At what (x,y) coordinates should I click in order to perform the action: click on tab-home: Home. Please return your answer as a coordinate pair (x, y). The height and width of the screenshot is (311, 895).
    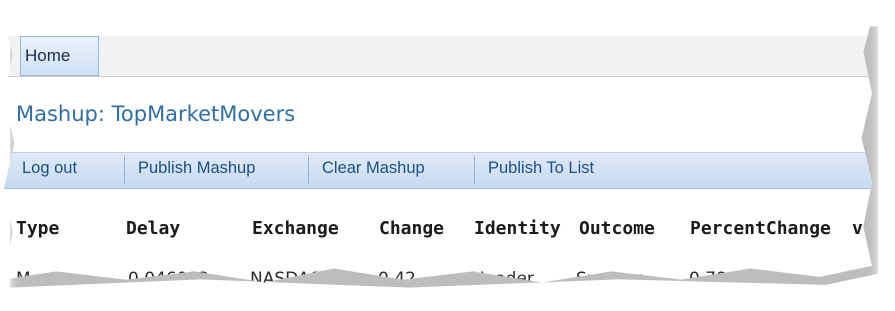
    Looking at the image, I should click on (59, 56).